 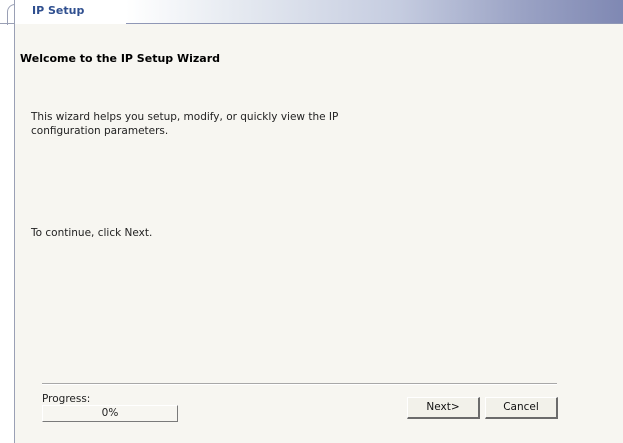 I want to click on progress-value: 0%, so click(x=110, y=413).